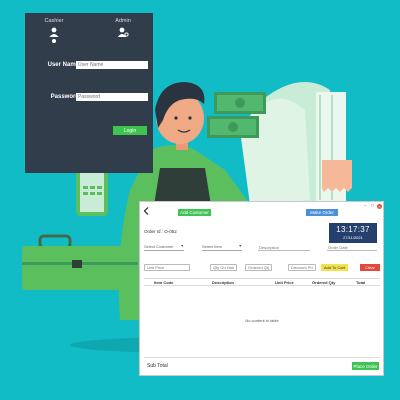 Image resolution: width=400 pixels, height=400 pixels. Describe the element at coordinates (146, 211) in the screenshot. I see `back-arrow-icon` at that location.